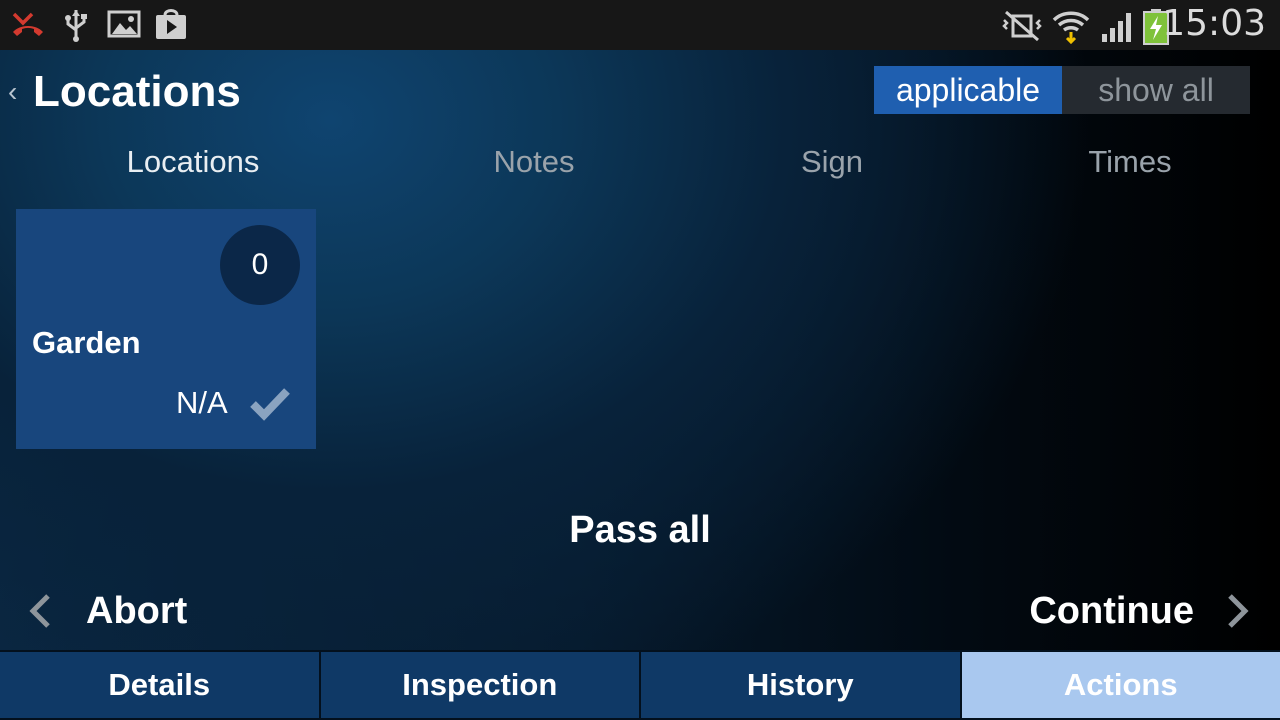 This screenshot has height=720, width=1280. What do you see at coordinates (534, 162) in the screenshot?
I see `tab-notes: Notes` at bounding box center [534, 162].